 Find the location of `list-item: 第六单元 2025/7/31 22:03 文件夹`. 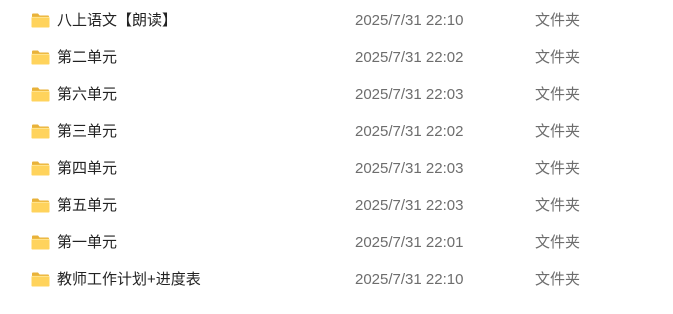

list-item: 第六单元 2025/7/31 22:03 文件夹 is located at coordinates (336, 94).